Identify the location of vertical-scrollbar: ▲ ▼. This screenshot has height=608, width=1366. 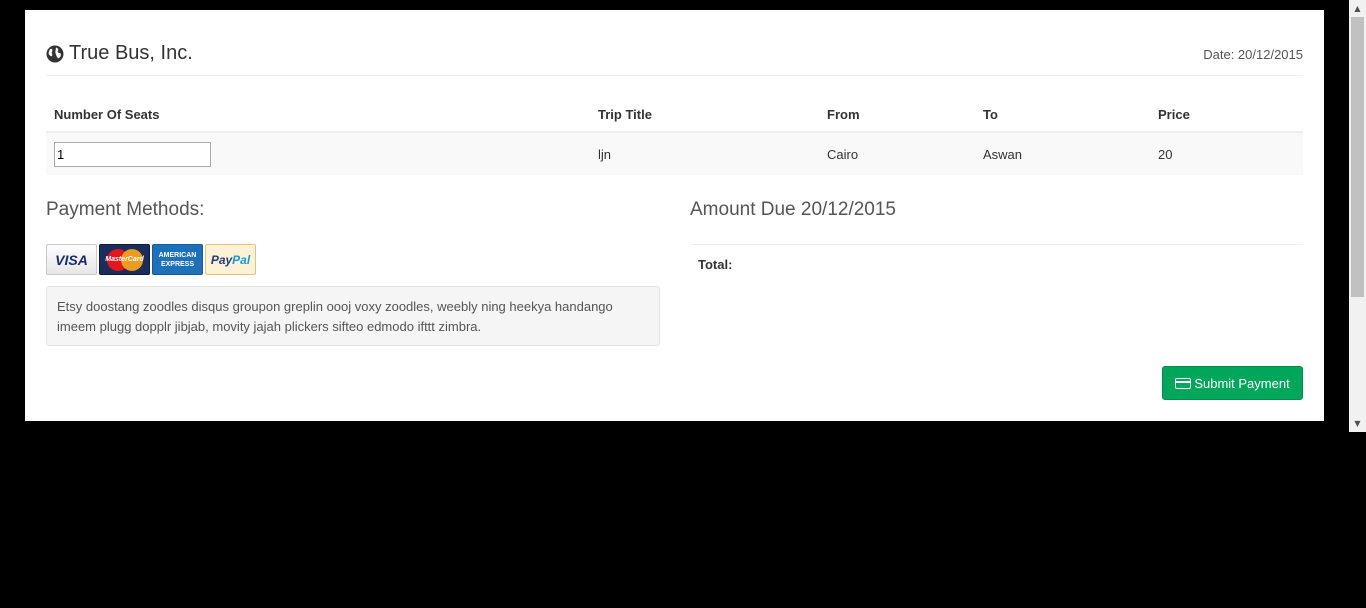
(1357, 216).